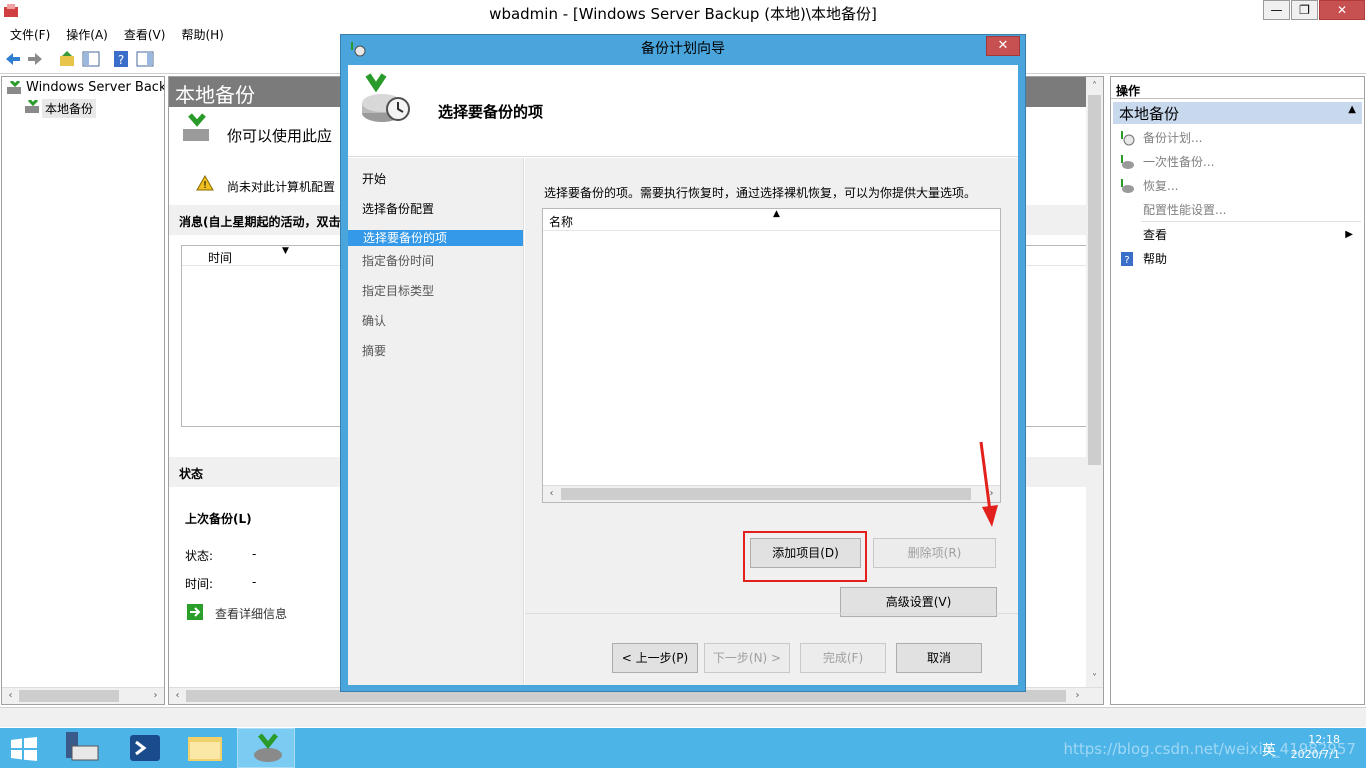  I want to click on view-details-link: 查看详细信息, so click(251, 613).